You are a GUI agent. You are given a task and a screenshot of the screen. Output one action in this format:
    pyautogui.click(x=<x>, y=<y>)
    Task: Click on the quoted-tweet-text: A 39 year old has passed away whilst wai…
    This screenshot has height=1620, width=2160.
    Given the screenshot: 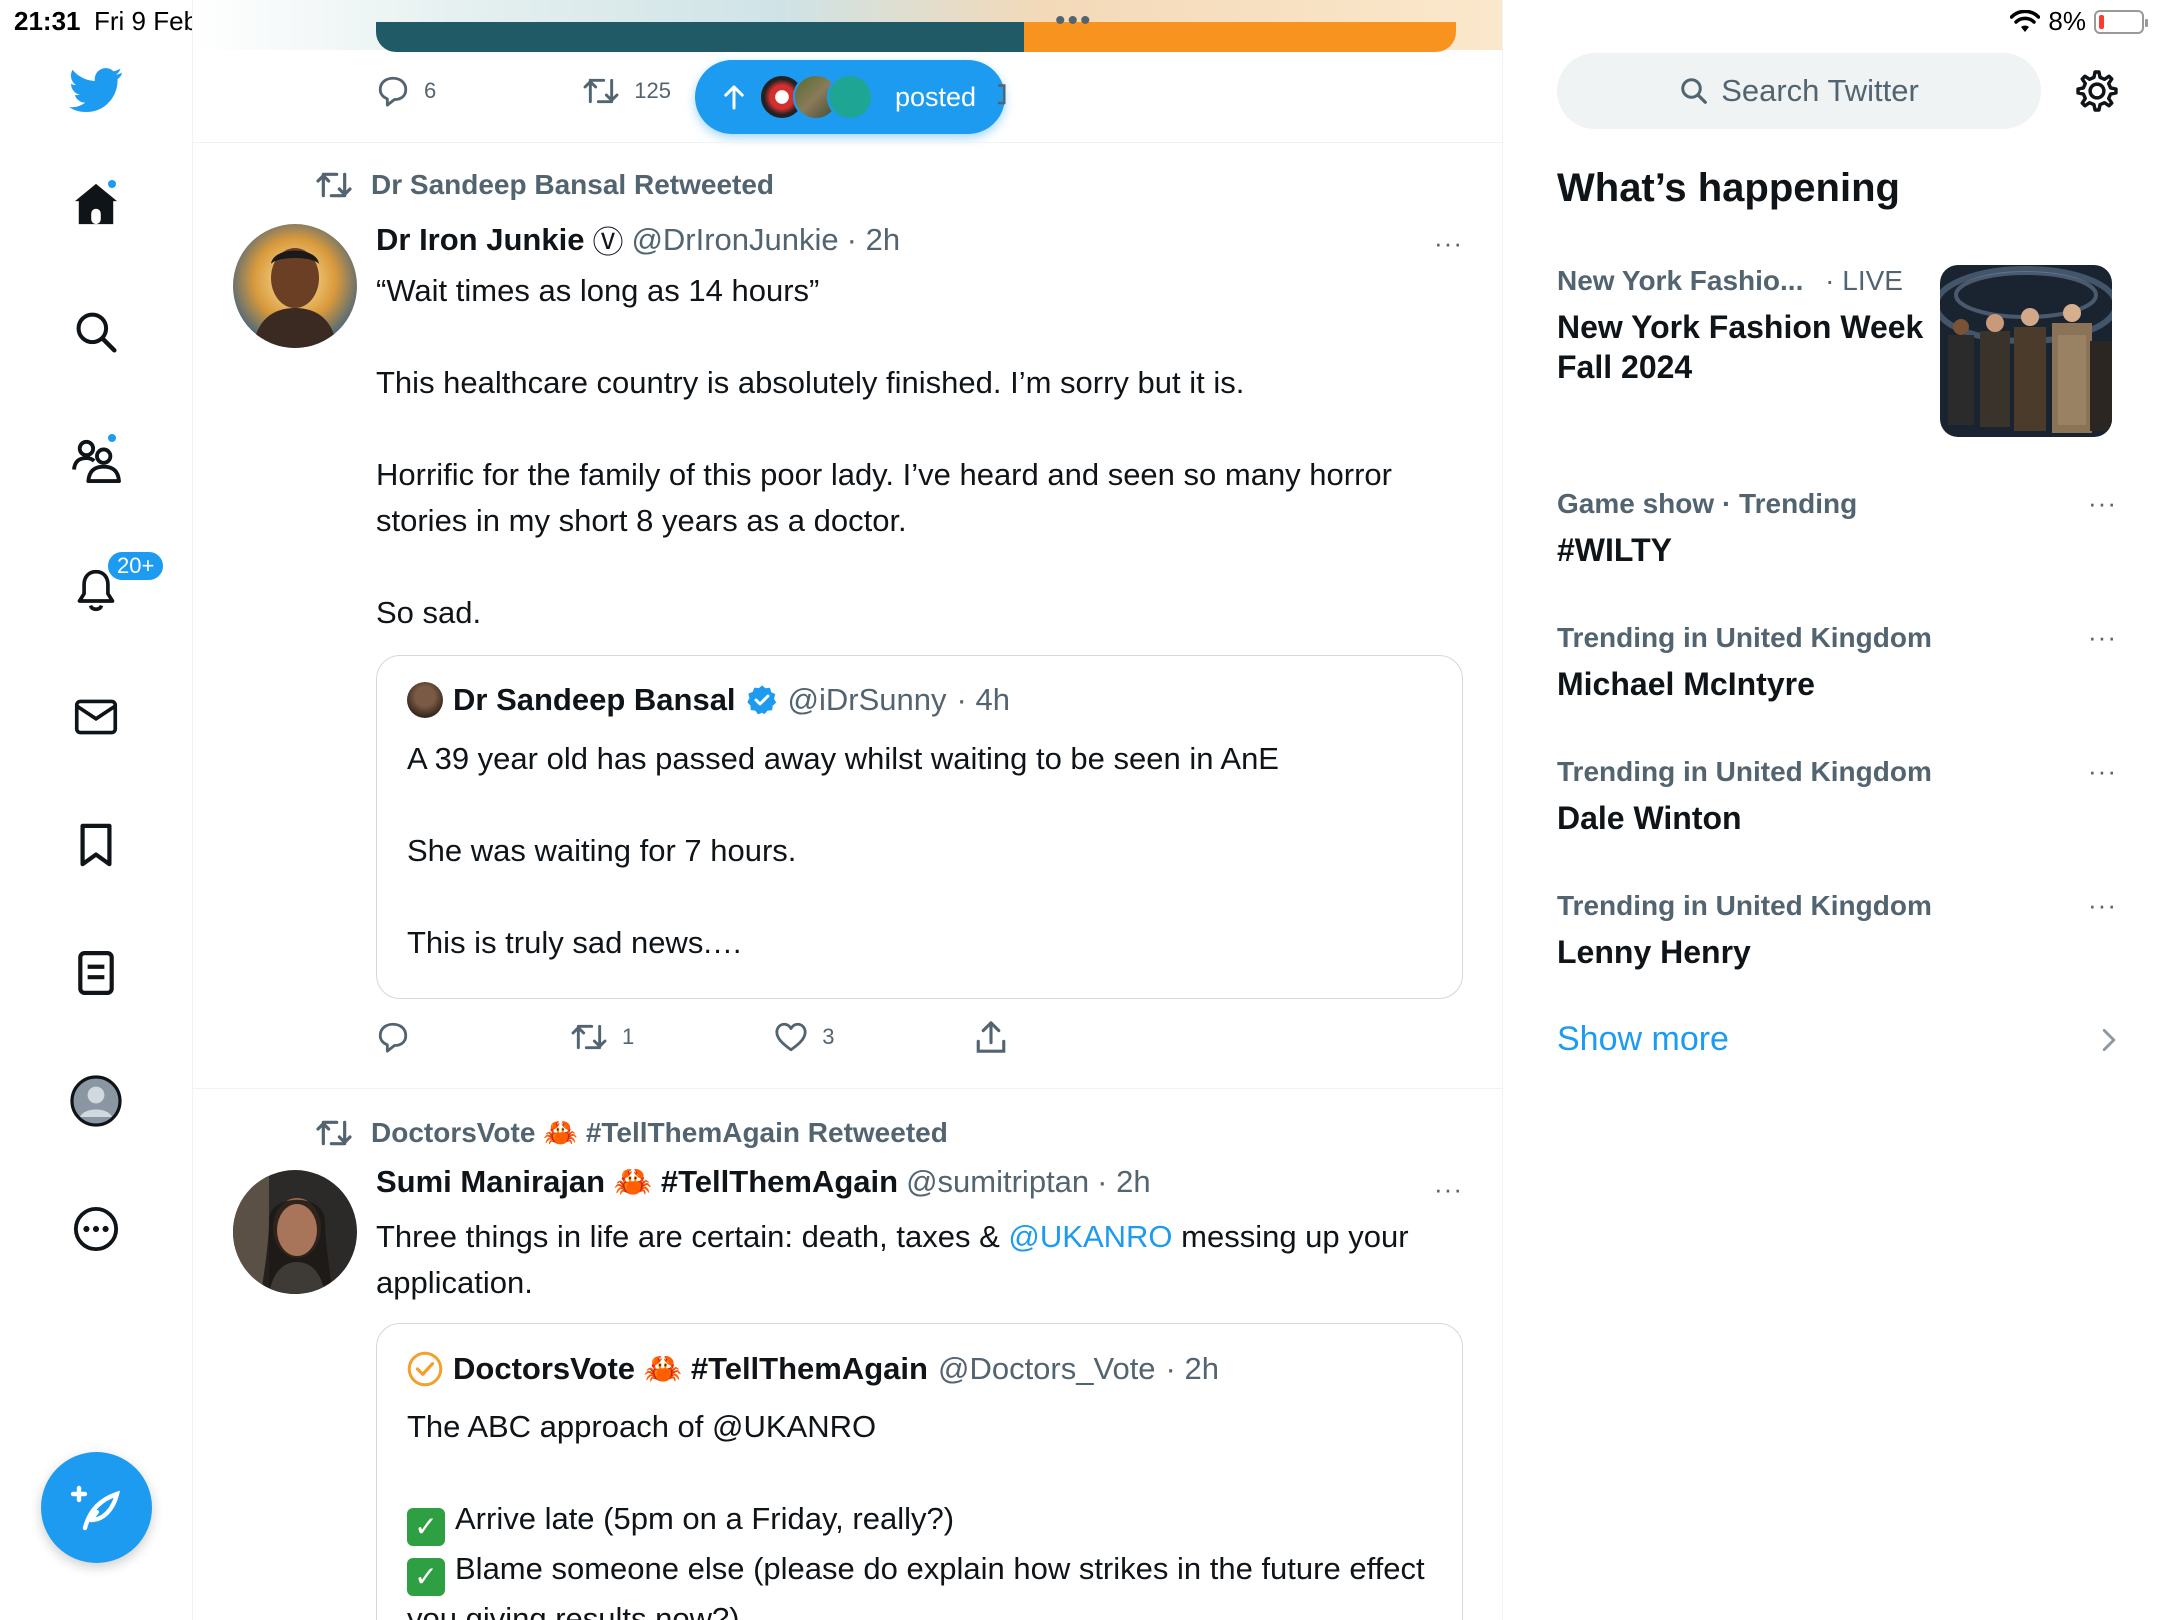 What is the action you would take?
    pyautogui.click(x=922, y=851)
    